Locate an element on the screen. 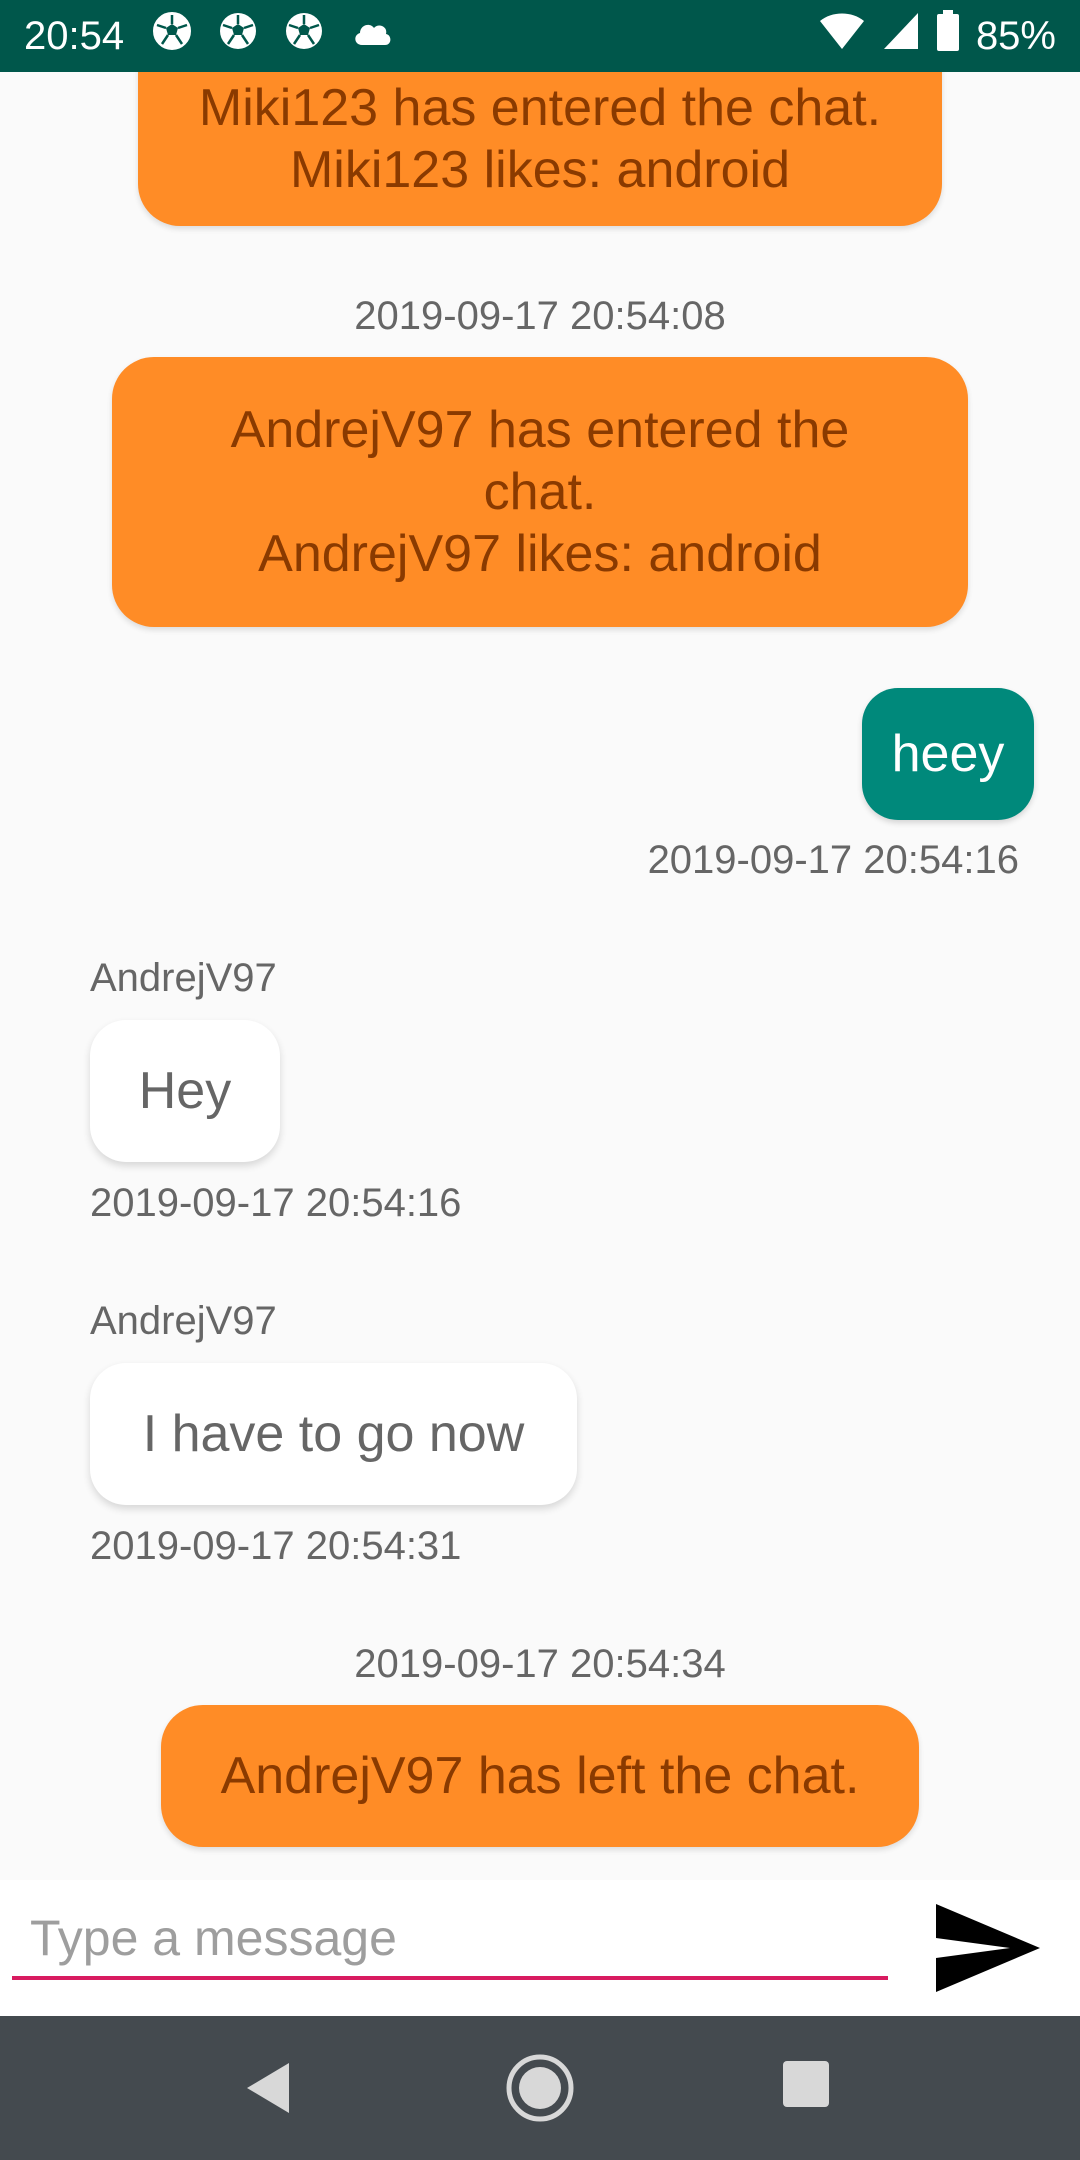 The height and width of the screenshot is (2160, 1080). message-timestamp: 2019-09-17 20:54:34 is located at coordinates (540, 1664).